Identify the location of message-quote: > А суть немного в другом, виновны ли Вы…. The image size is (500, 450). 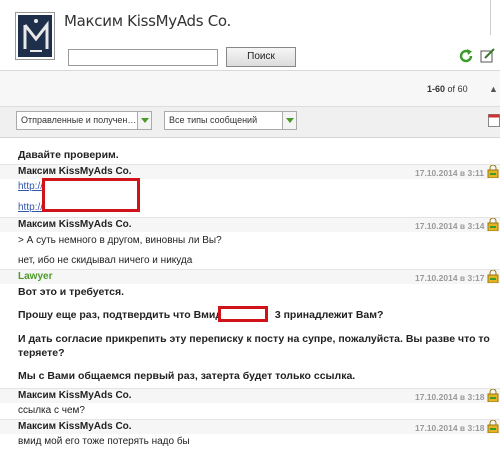
(120, 240).